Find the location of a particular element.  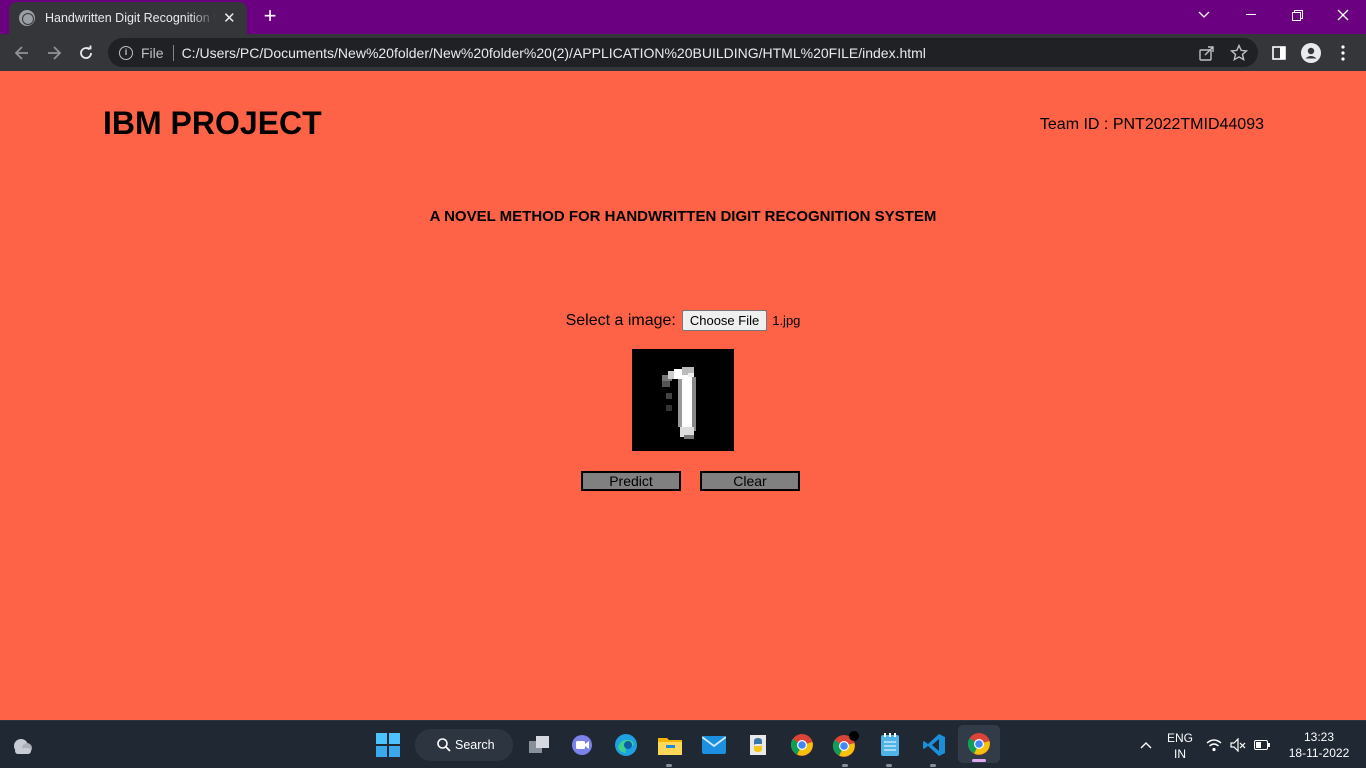

battery-icon is located at coordinates (1262, 745).